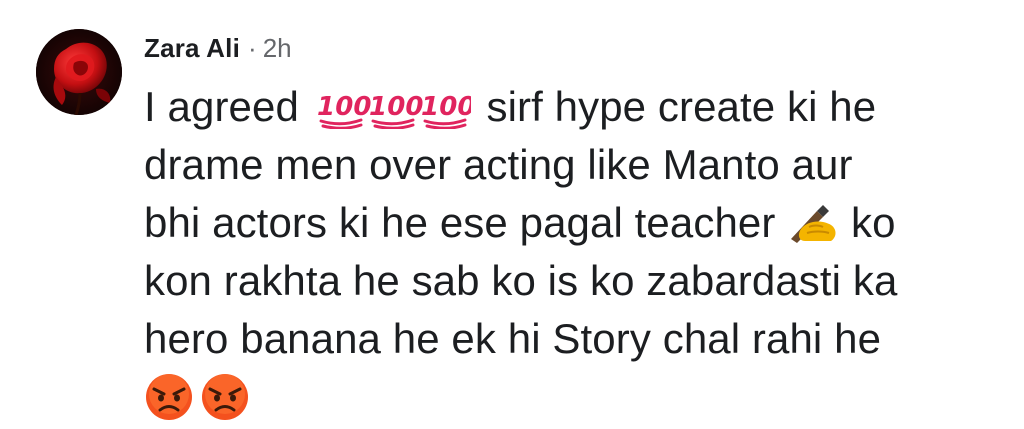 This screenshot has height=429, width=1024. I want to click on angry-emoji-row, so click(574, 398).